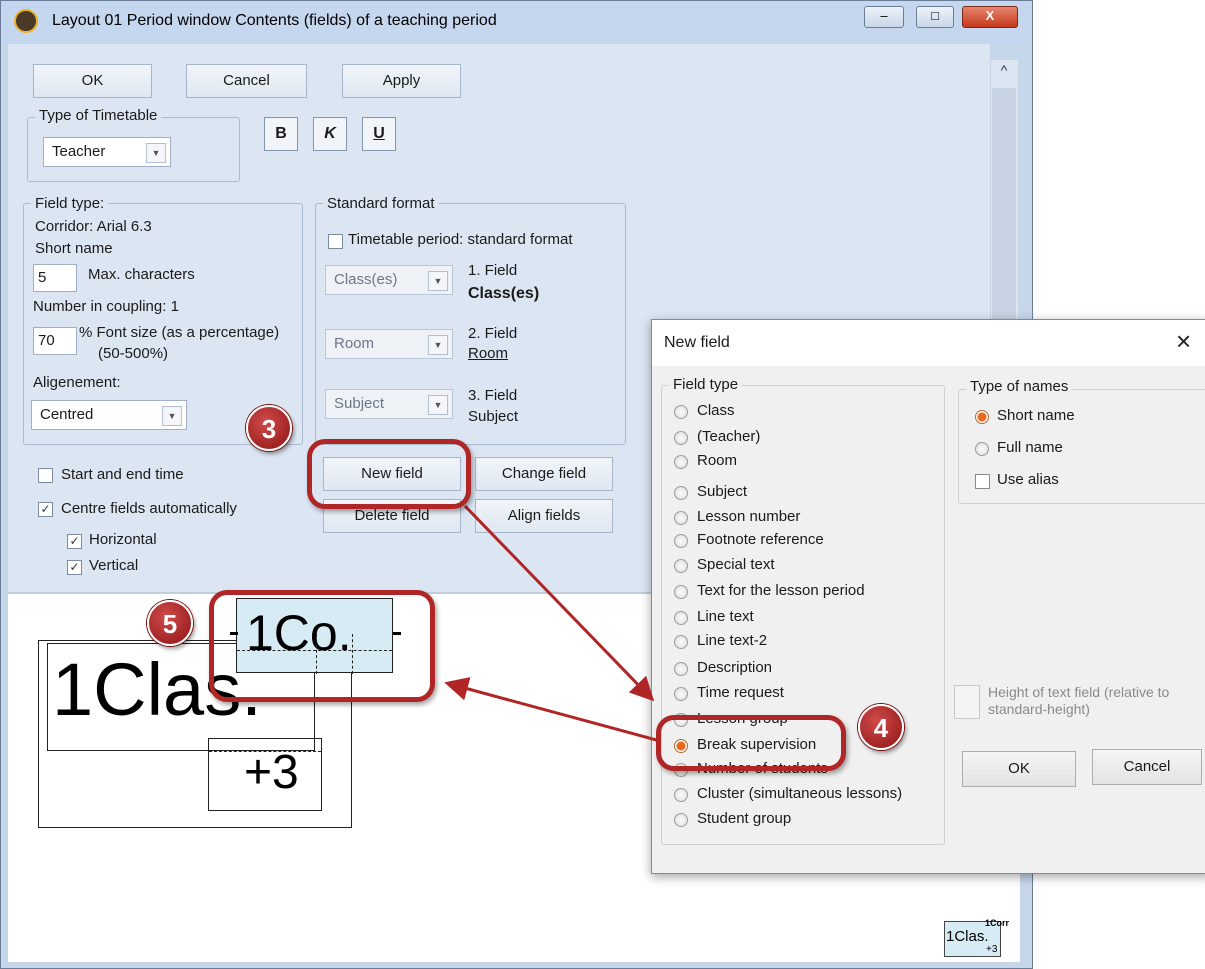 The width and height of the screenshot is (1205, 969). What do you see at coordinates (335, 241) in the screenshot?
I see `standard-format-checkbox` at bounding box center [335, 241].